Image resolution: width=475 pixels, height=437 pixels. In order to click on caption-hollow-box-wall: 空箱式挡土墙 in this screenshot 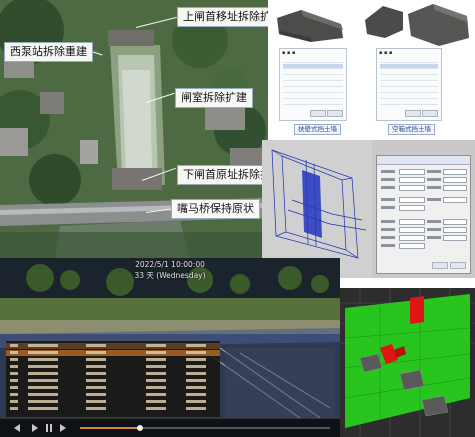, I will do `click(411, 129)`.